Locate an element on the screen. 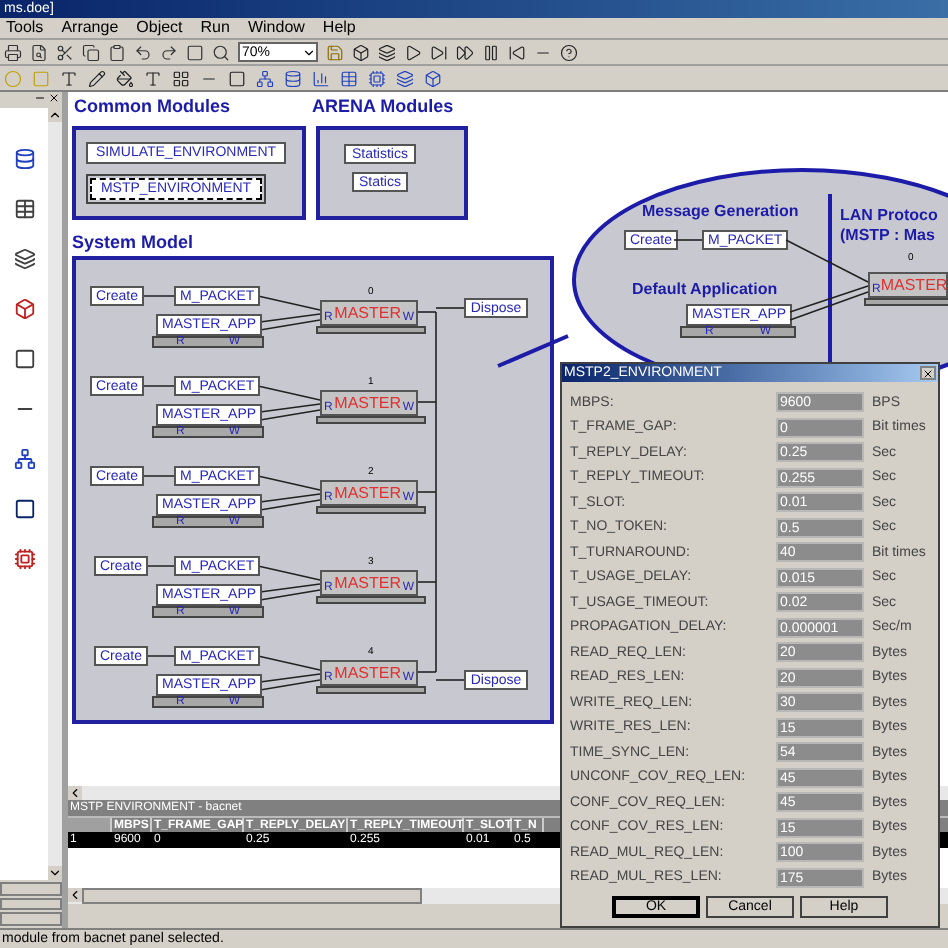 The height and width of the screenshot is (948, 948). minimize-icon is located at coordinates (40, 98).